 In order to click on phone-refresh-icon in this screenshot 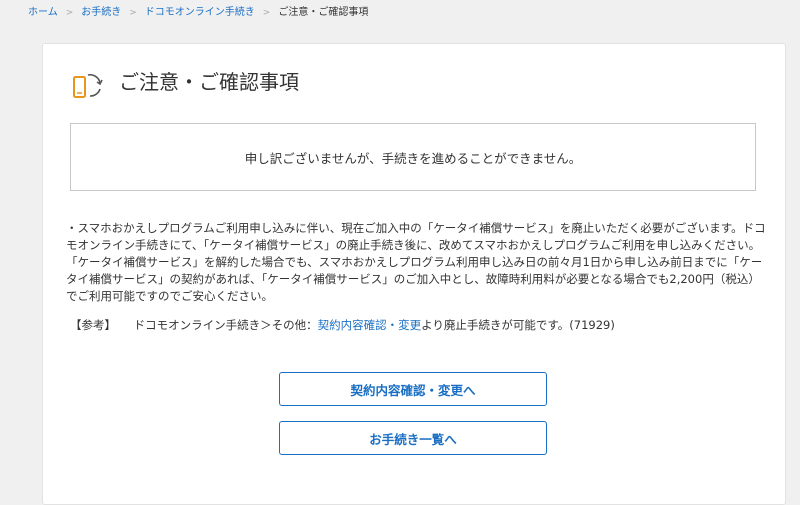, I will do `click(88, 85)`.